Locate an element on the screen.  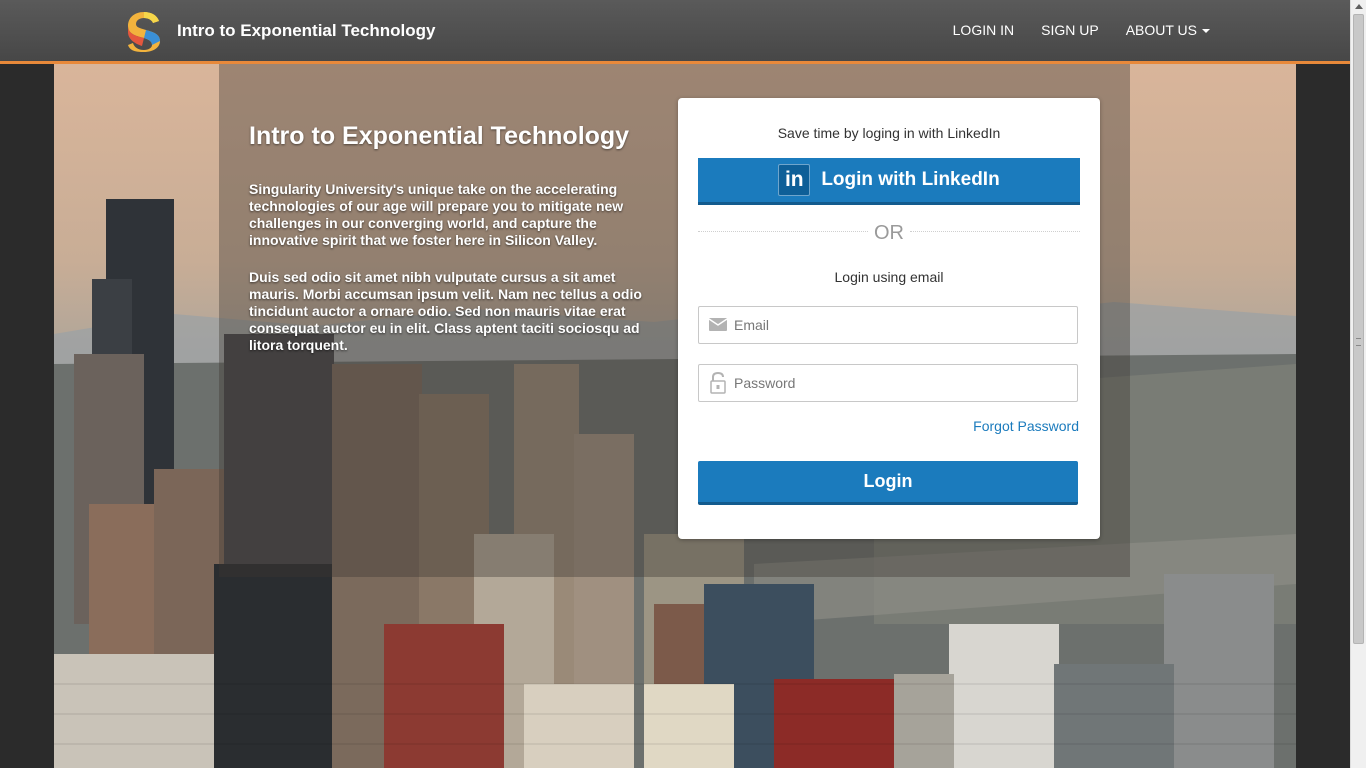
brand: Intro to Exponential Technology is located at coordinates (280, 31).